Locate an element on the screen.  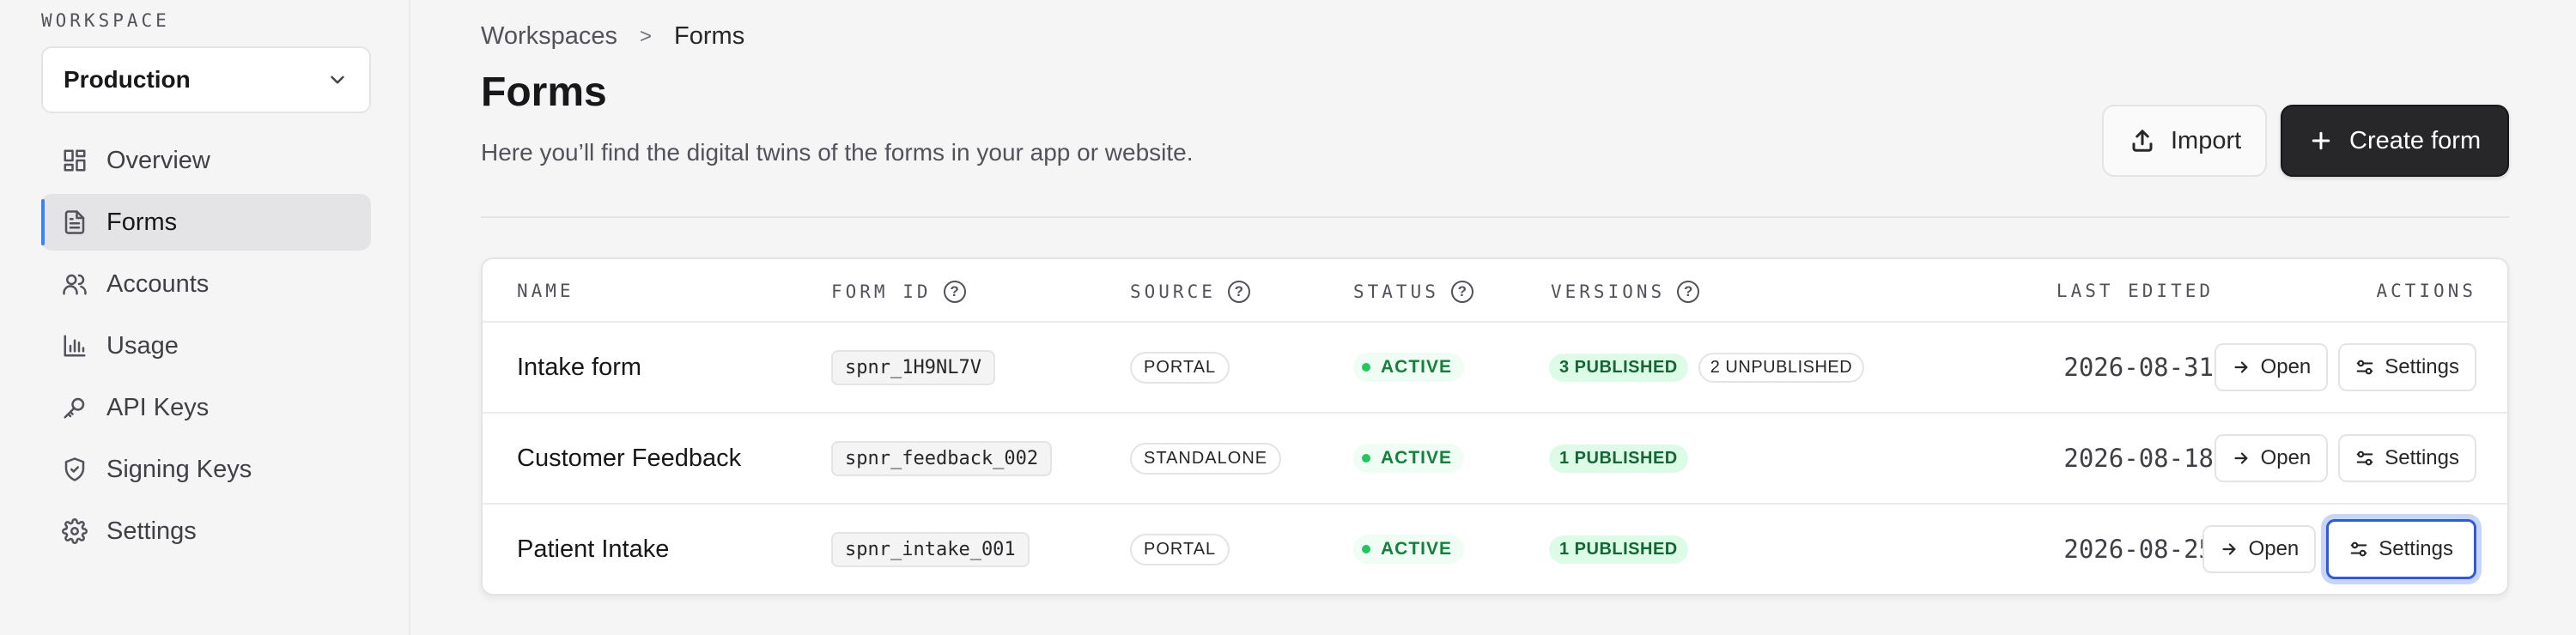
column-name-label: NAME is located at coordinates (545, 291).